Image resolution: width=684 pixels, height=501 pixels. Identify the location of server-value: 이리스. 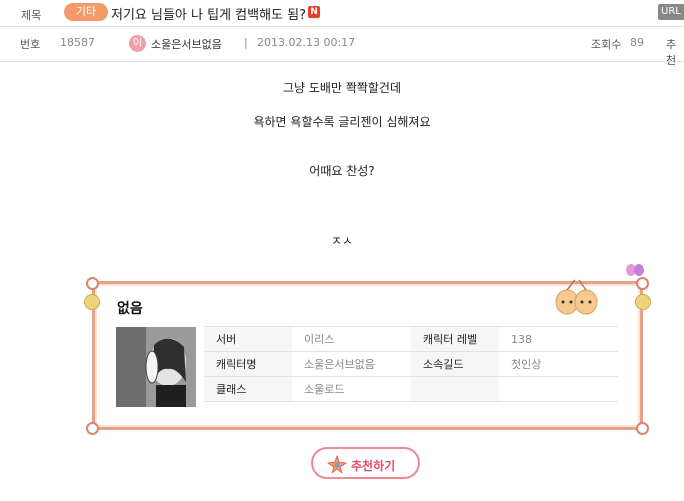
(351, 339).